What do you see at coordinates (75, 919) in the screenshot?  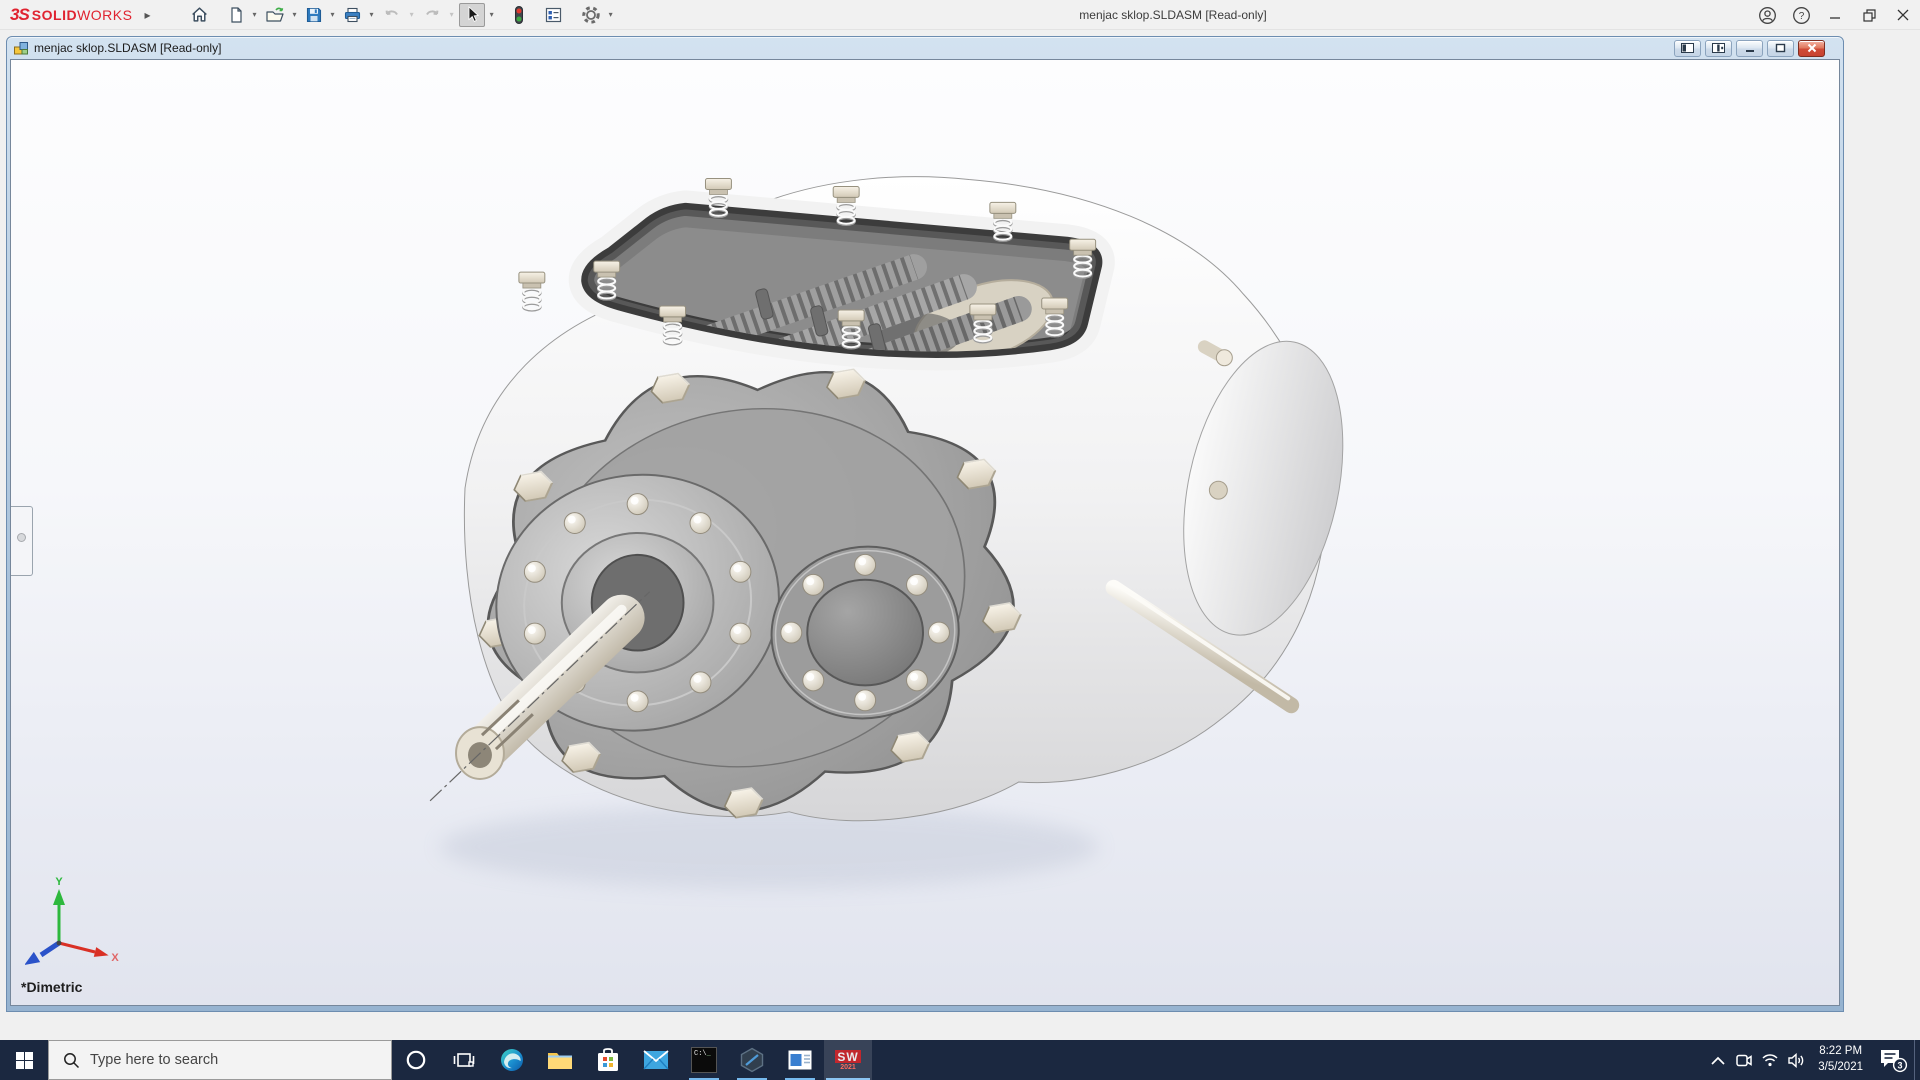 I see `reference-triad: Y X` at bounding box center [75, 919].